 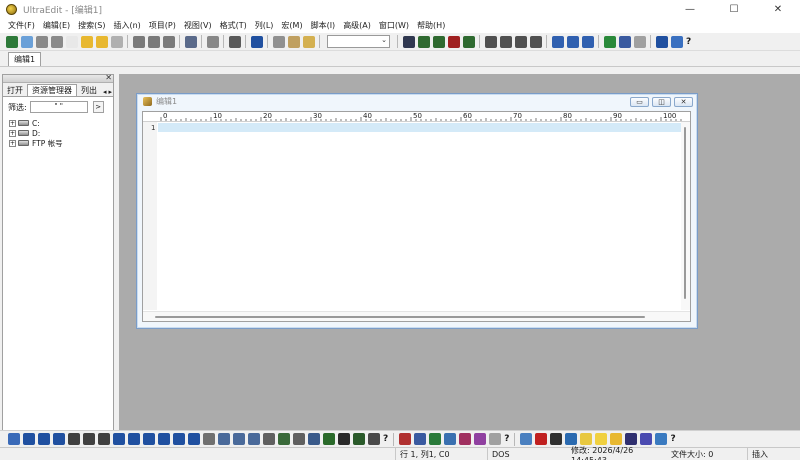 What do you see at coordinates (358, 41) in the screenshot?
I see `font-combo: ⌄` at bounding box center [358, 41].